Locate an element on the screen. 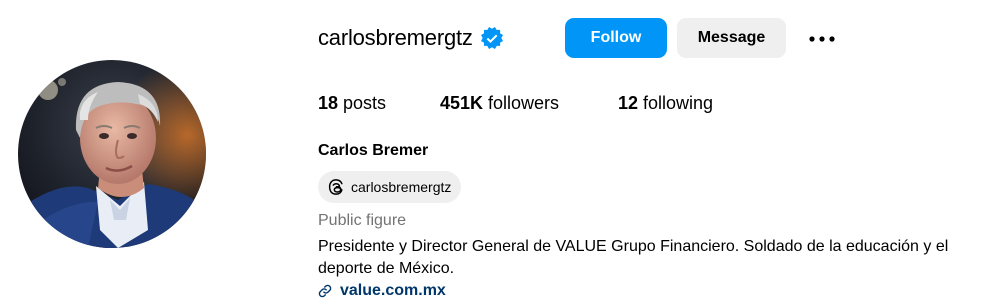  profile-category: Public figure is located at coordinates (362, 220).